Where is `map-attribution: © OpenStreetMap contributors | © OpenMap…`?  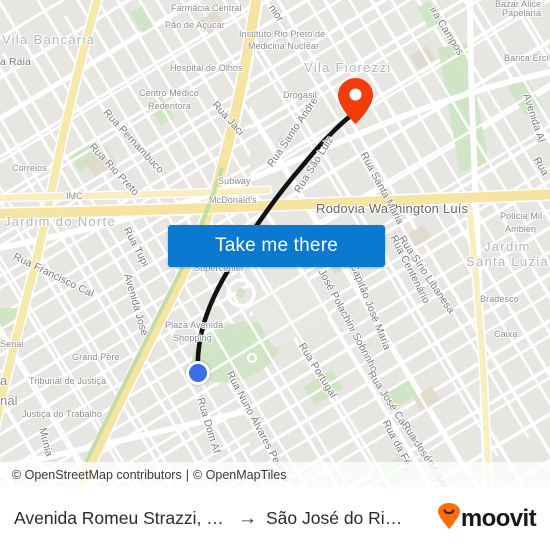 map-attribution: © OpenStreetMap contributors | © OpenMap… is located at coordinates (275, 474).